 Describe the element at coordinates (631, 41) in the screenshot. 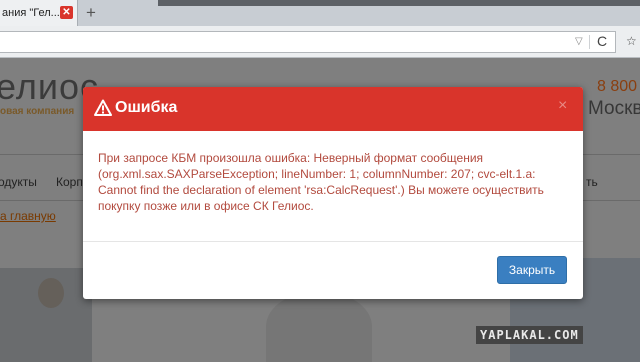

I see `bookmark-icon: ☆` at that location.